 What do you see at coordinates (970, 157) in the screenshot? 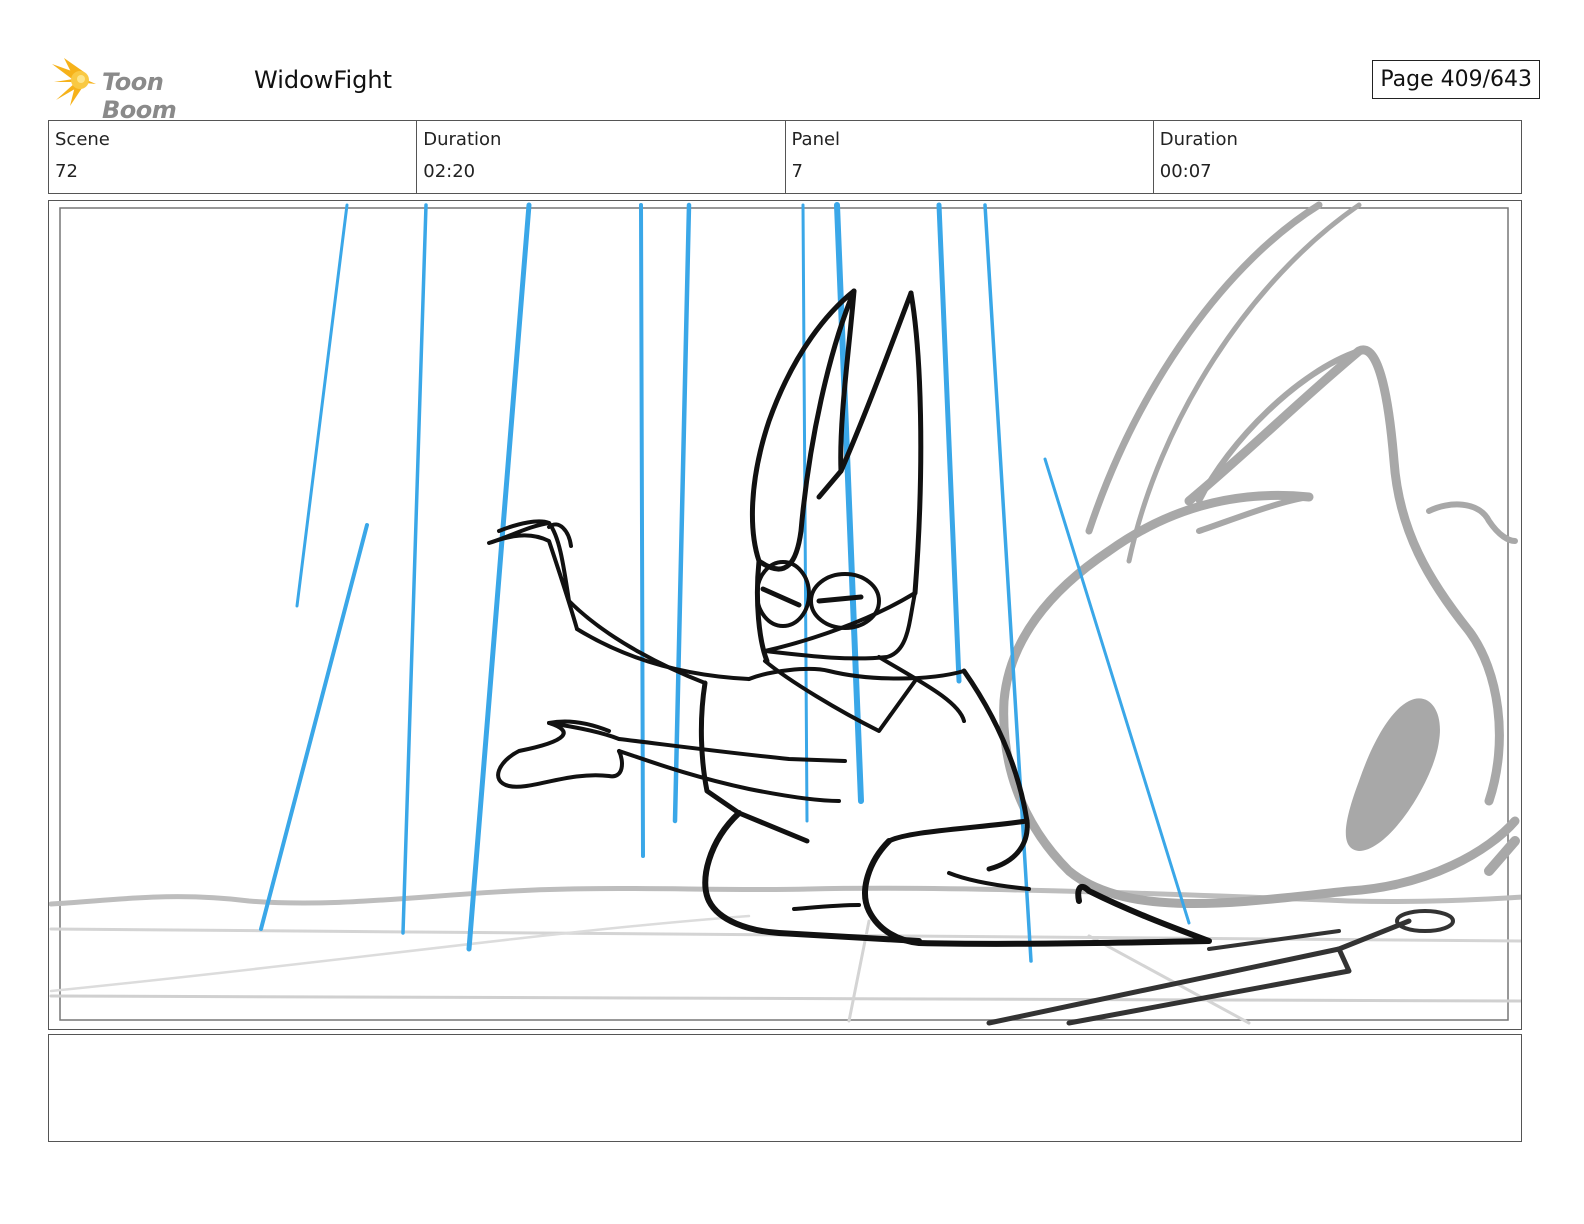
I see `panel-cell: Panel 7` at bounding box center [970, 157].